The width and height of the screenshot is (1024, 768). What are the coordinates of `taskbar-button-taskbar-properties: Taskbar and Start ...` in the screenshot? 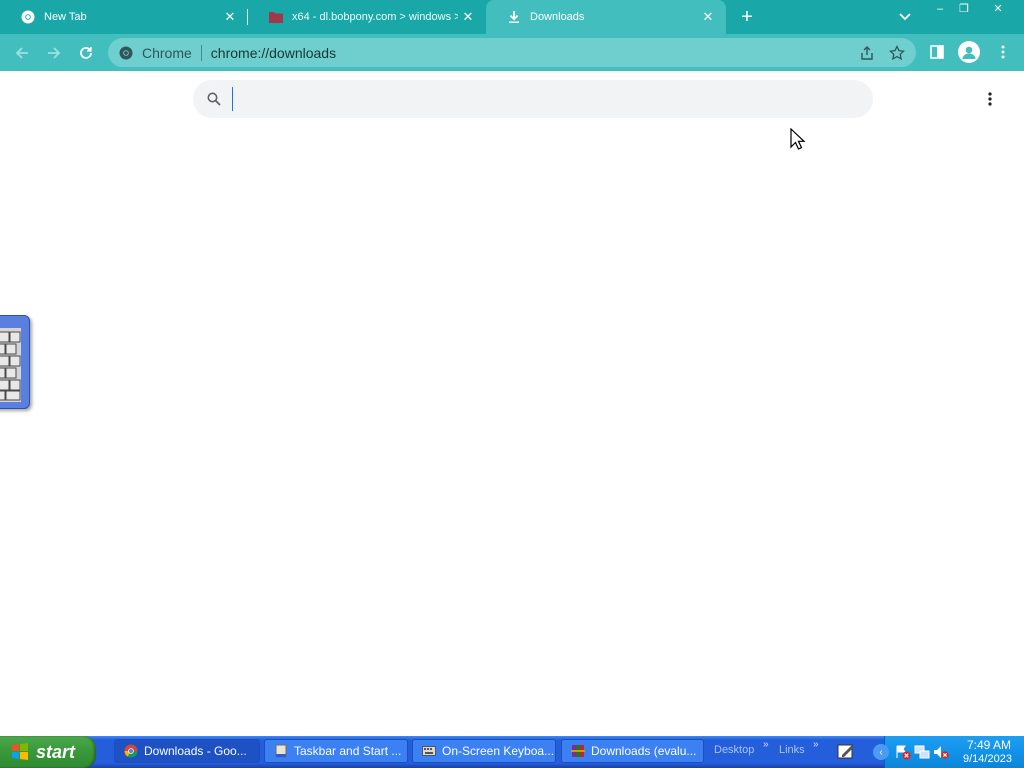 It's located at (336, 751).